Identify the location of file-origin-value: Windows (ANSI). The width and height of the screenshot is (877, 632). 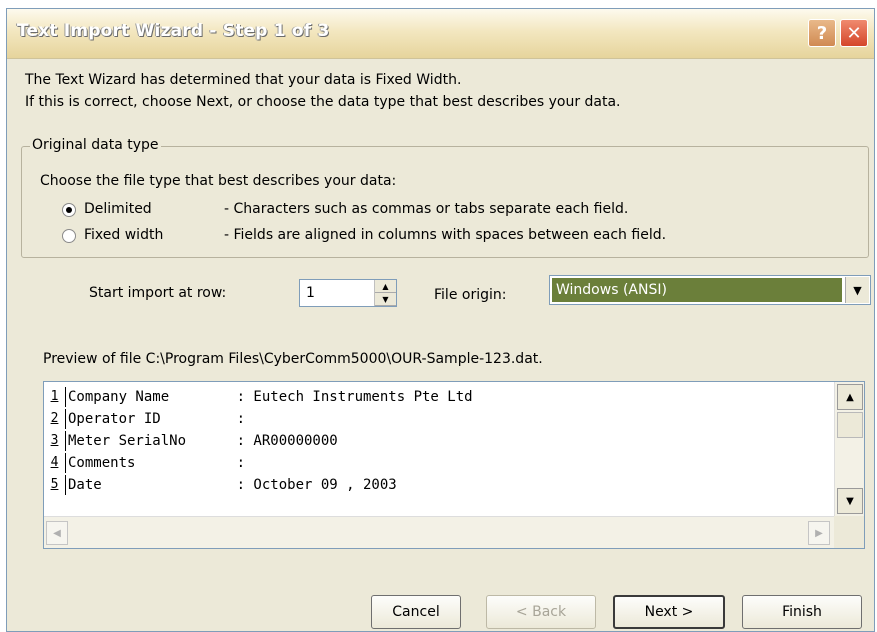
(697, 290).